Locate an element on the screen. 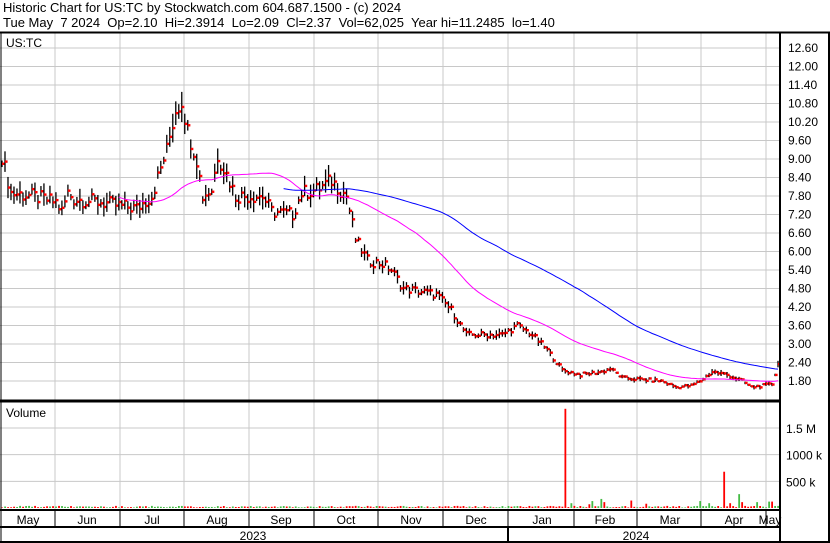 This screenshot has height=543, width=830. price-tick-label: 7.80 is located at coordinates (800, 196).